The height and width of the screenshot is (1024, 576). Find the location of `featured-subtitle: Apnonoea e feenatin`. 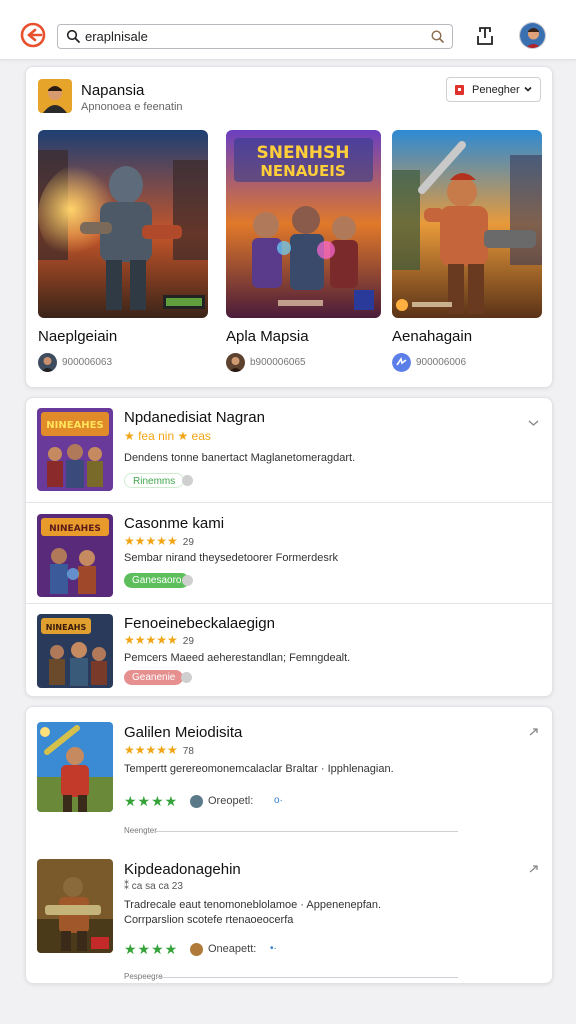

featured-subtitle: Apnonoea e feenatin is located at coordinates (132, 107).